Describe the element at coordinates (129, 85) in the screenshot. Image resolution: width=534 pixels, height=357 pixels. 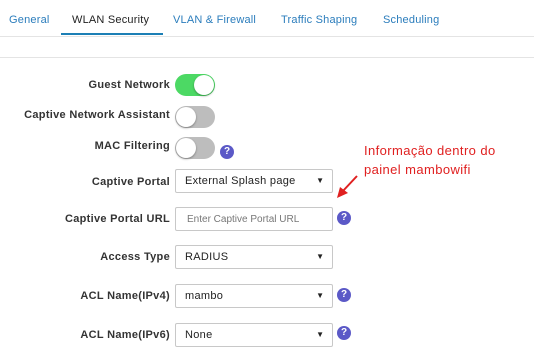
I see `guest-network-label: Guest Network` at that location.